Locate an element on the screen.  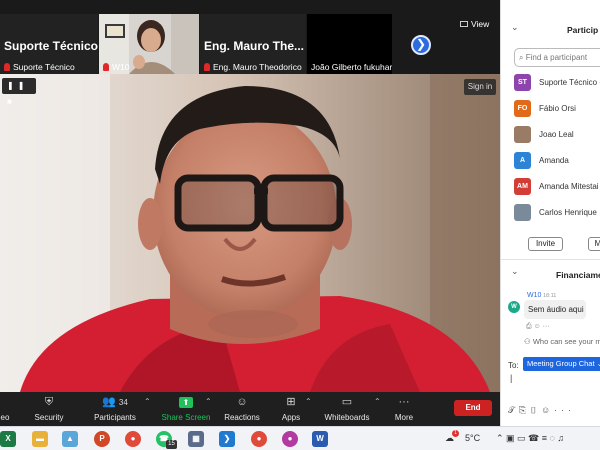
who-can-see-notice: ⚇ Who can see your m is located at coordinates (562, 341).